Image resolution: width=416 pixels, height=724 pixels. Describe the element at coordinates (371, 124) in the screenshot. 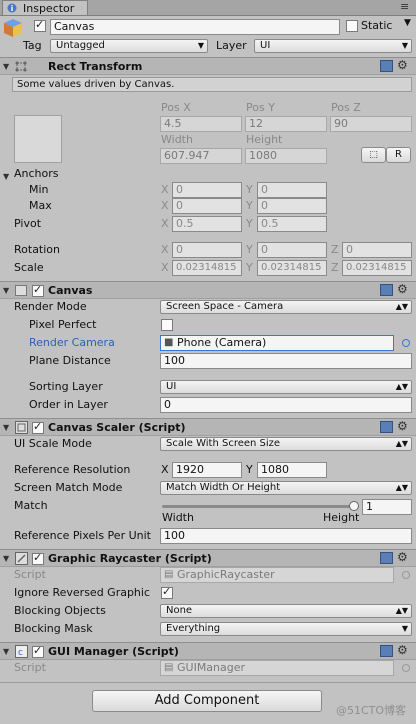

I see `pos-z-input: 90` at that location.